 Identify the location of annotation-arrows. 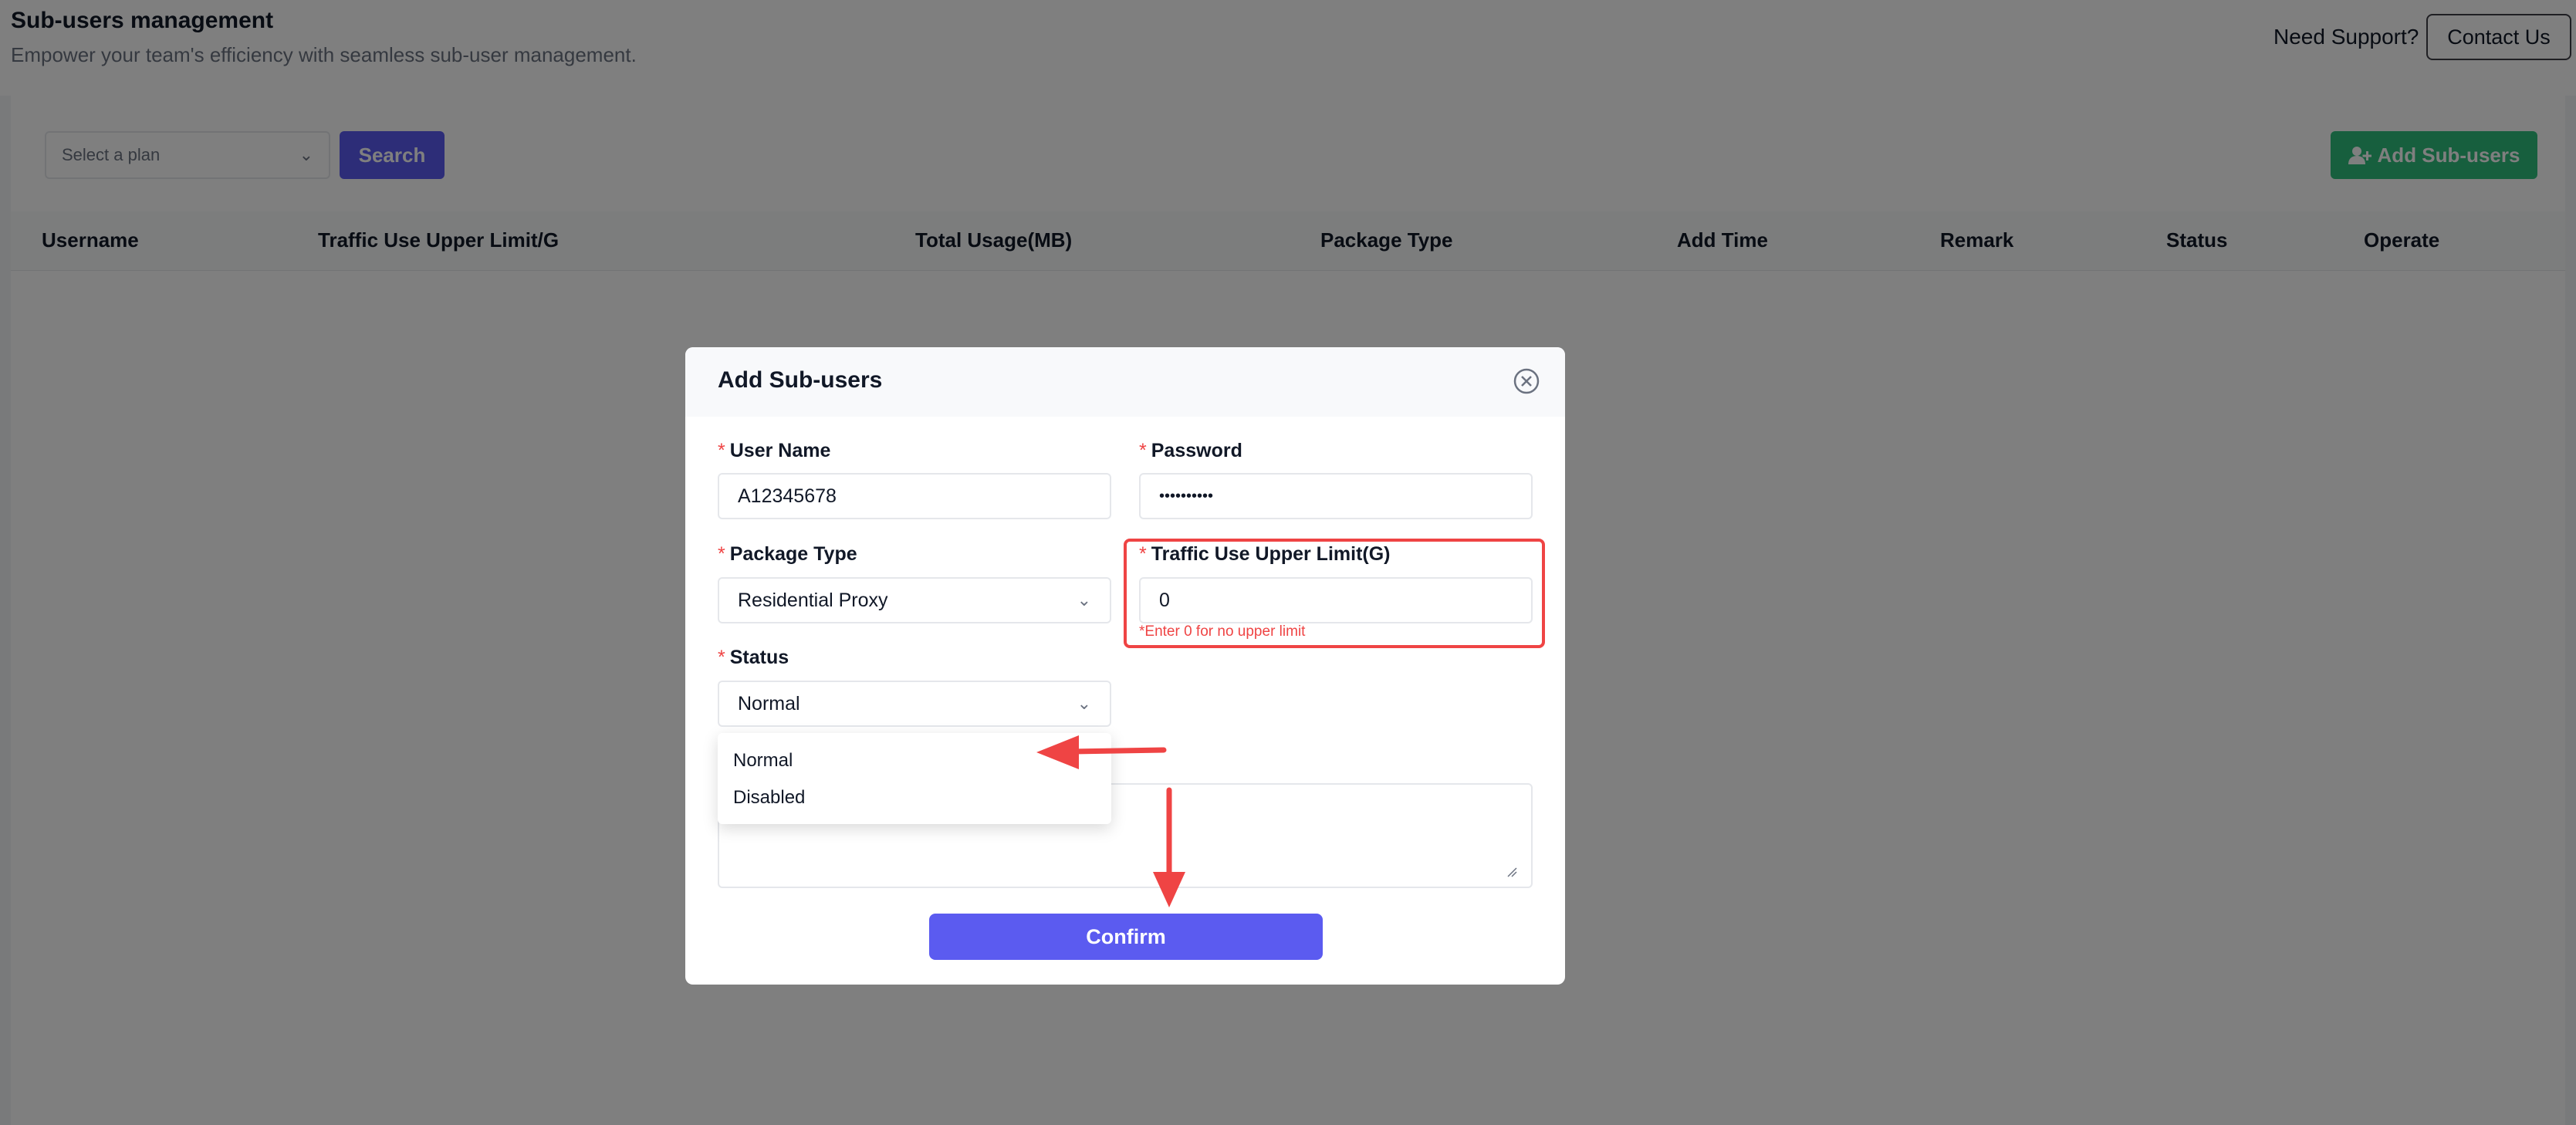
(1110, 821).